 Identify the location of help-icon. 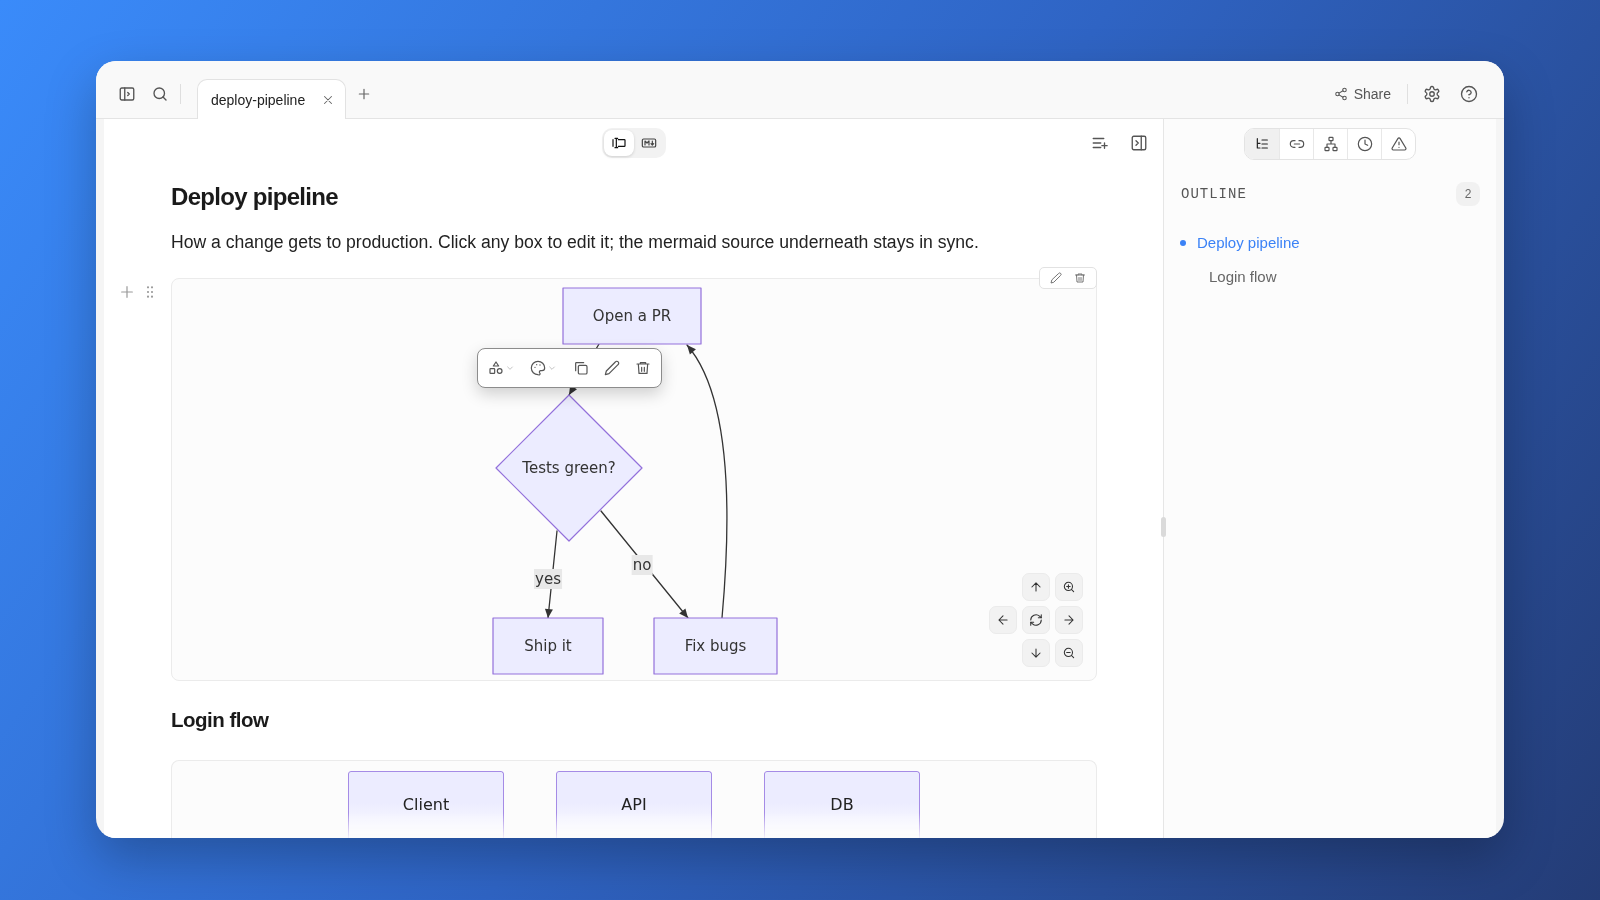
(1469, 93).